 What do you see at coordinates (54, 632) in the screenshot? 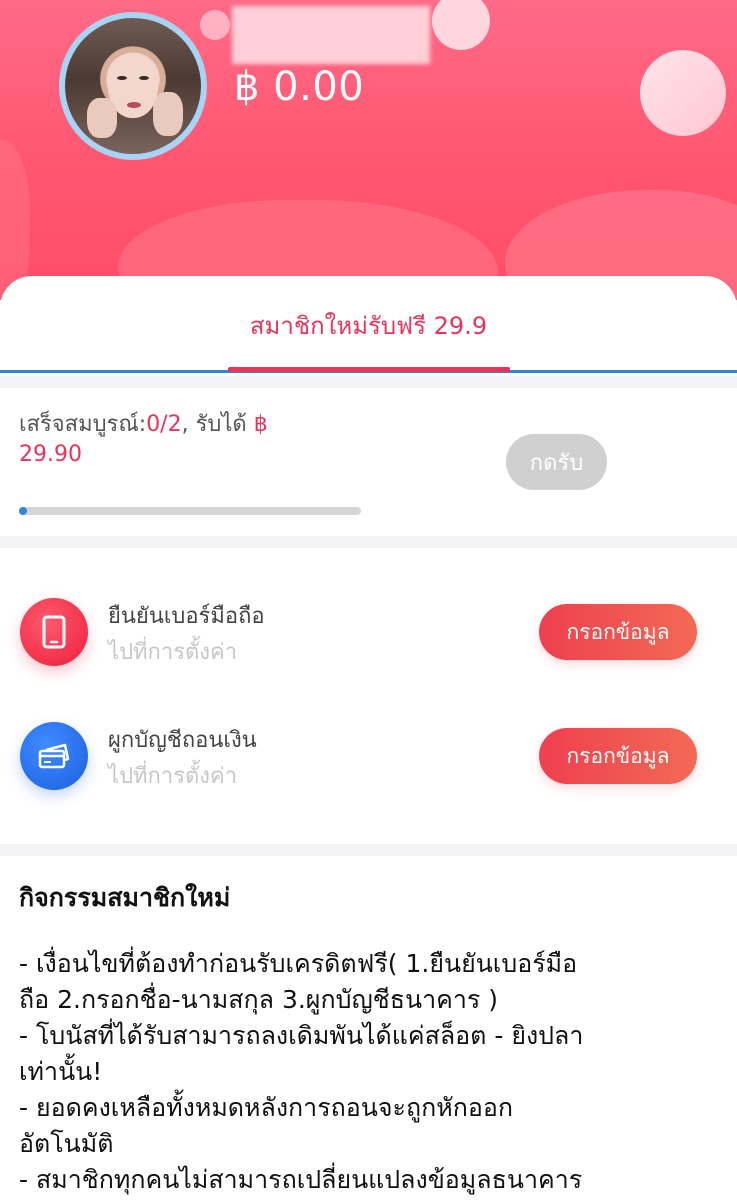
I see `phone-icon` at bounding box center [54, 632].